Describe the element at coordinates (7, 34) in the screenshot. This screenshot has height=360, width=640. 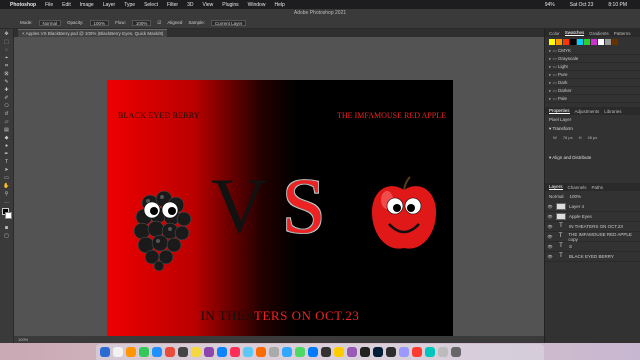
I see `move-tool-icon: ✥` at that location.